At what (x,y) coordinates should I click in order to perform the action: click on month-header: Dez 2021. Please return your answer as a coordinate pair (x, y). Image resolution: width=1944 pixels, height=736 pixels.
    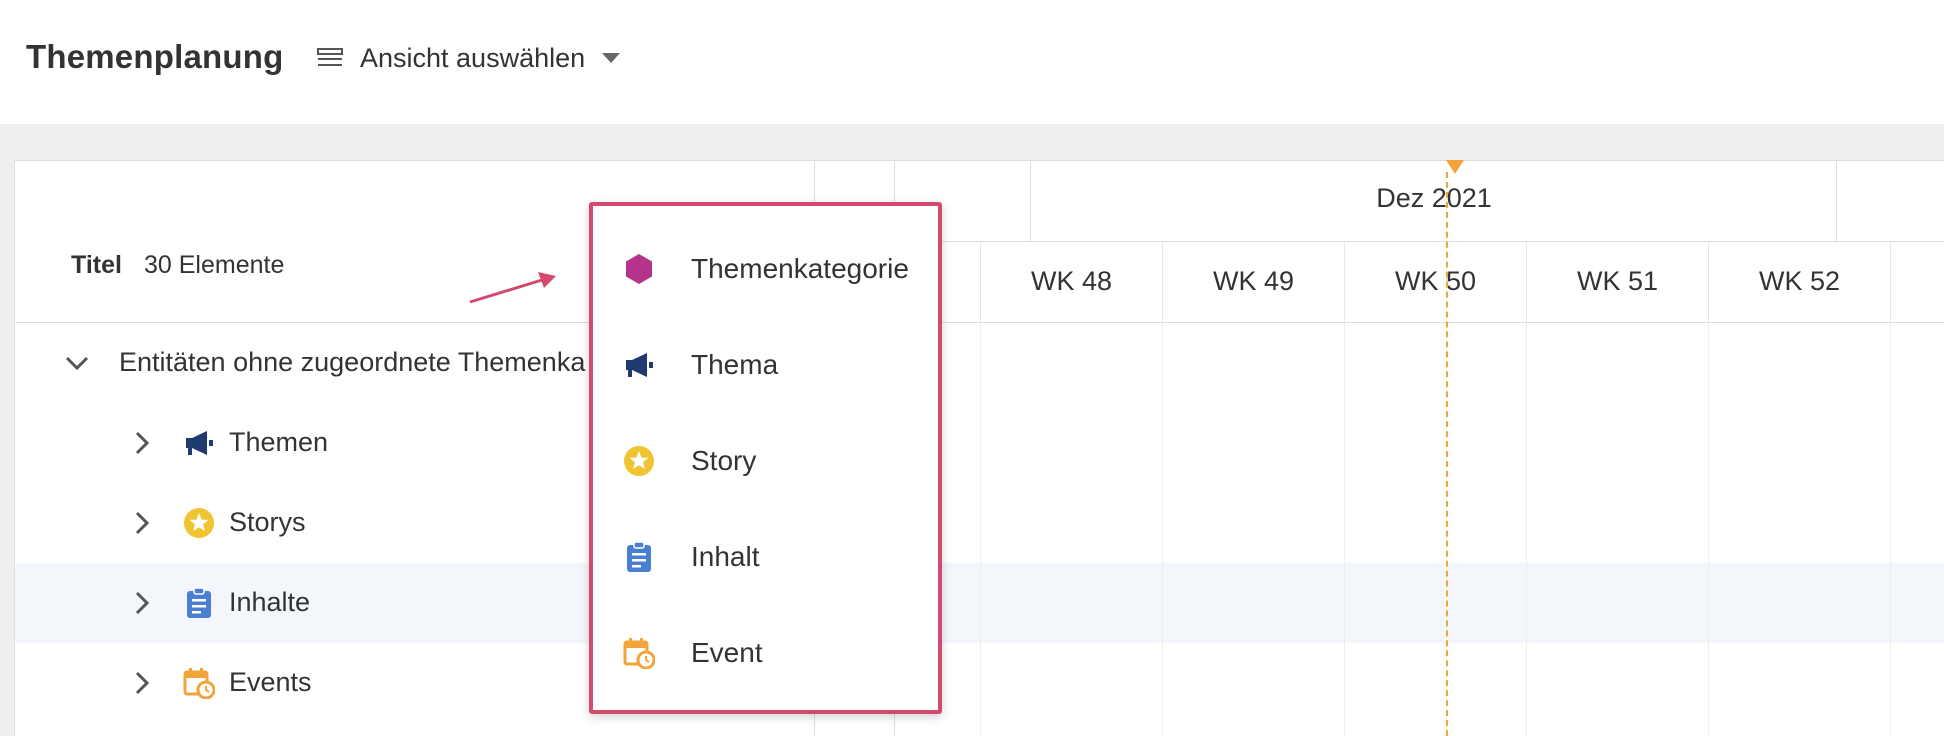
    Looking at the image, I should click on (1419, 201).